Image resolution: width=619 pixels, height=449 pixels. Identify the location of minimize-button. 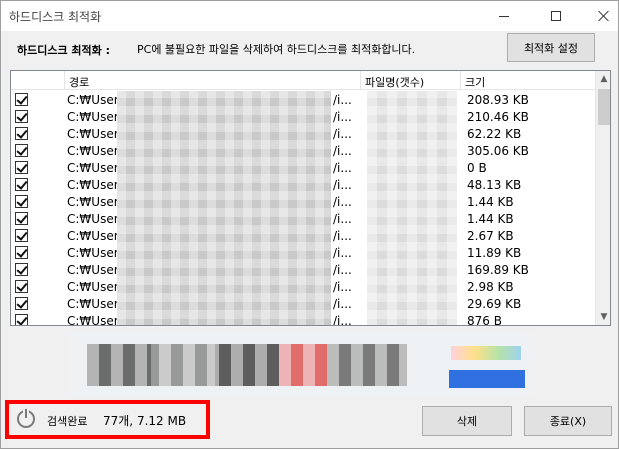
(504, 16).